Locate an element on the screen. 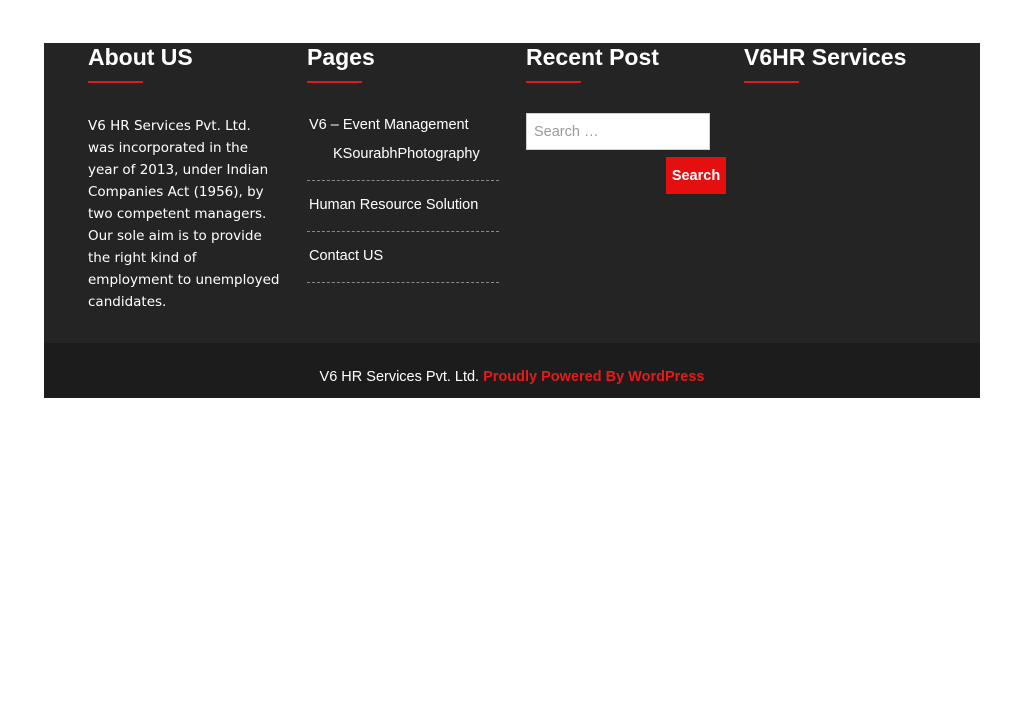 The height and width of the screenshot is (723, 1024). page-link-contact-us: Contact US is located at coordinates (404, 256).